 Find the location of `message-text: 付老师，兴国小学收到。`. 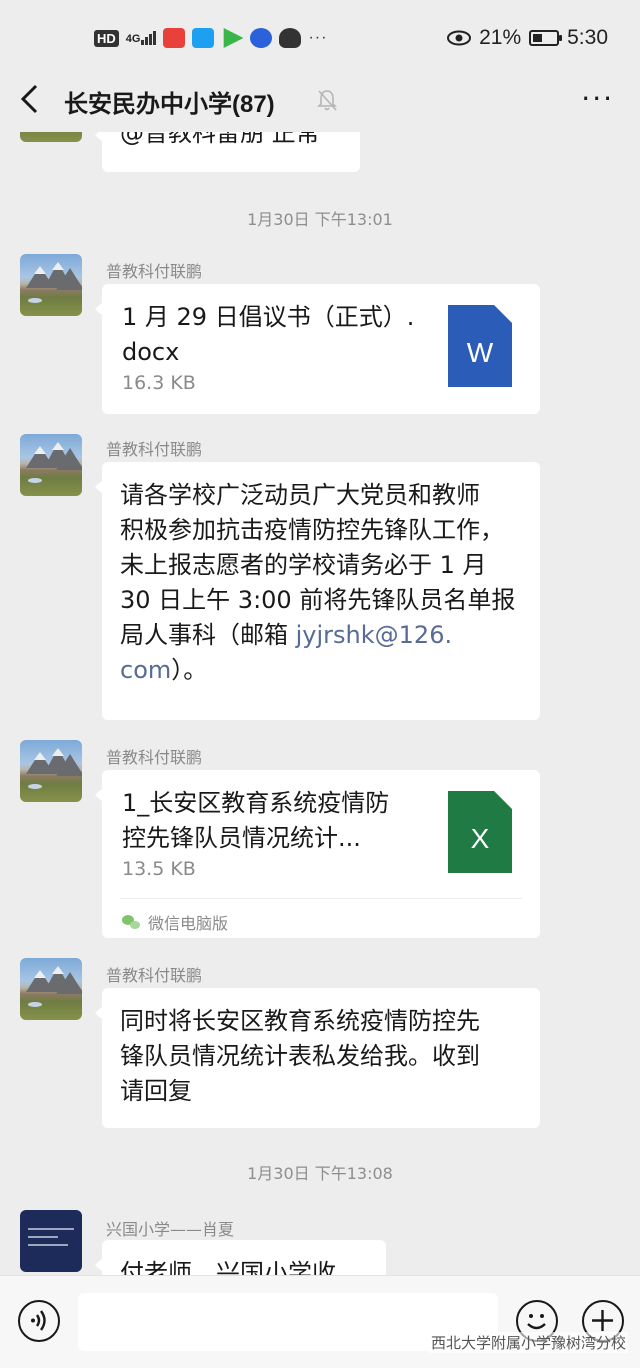

message-text: 付老师，兴国小学收到。 is located at coordinates (228, 1267).